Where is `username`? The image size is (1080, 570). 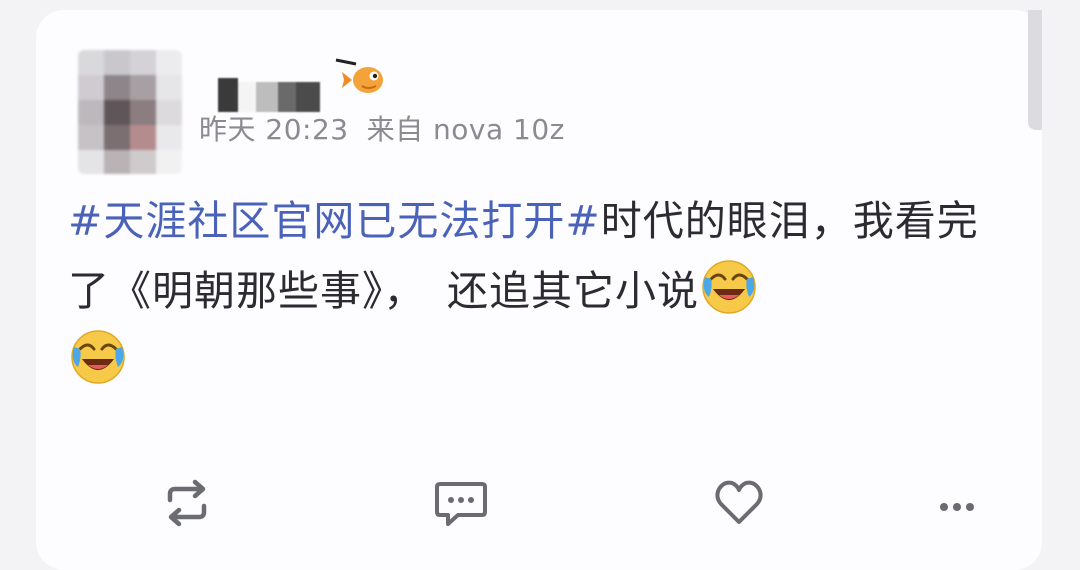 username is located at coordinates (269, 90).